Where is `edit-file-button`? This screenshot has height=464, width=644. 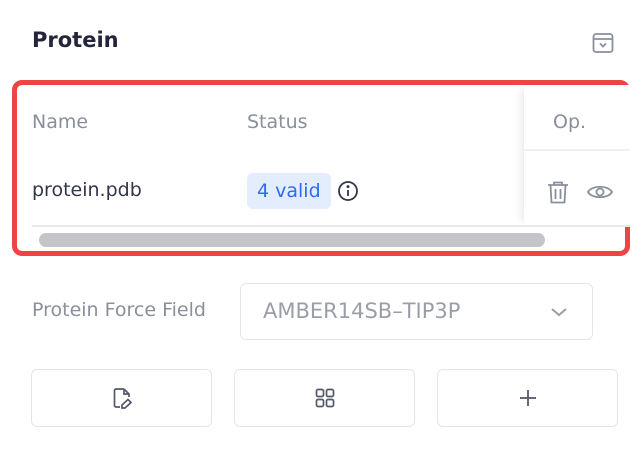
edit-file-button is located at coordinates (121, 398).